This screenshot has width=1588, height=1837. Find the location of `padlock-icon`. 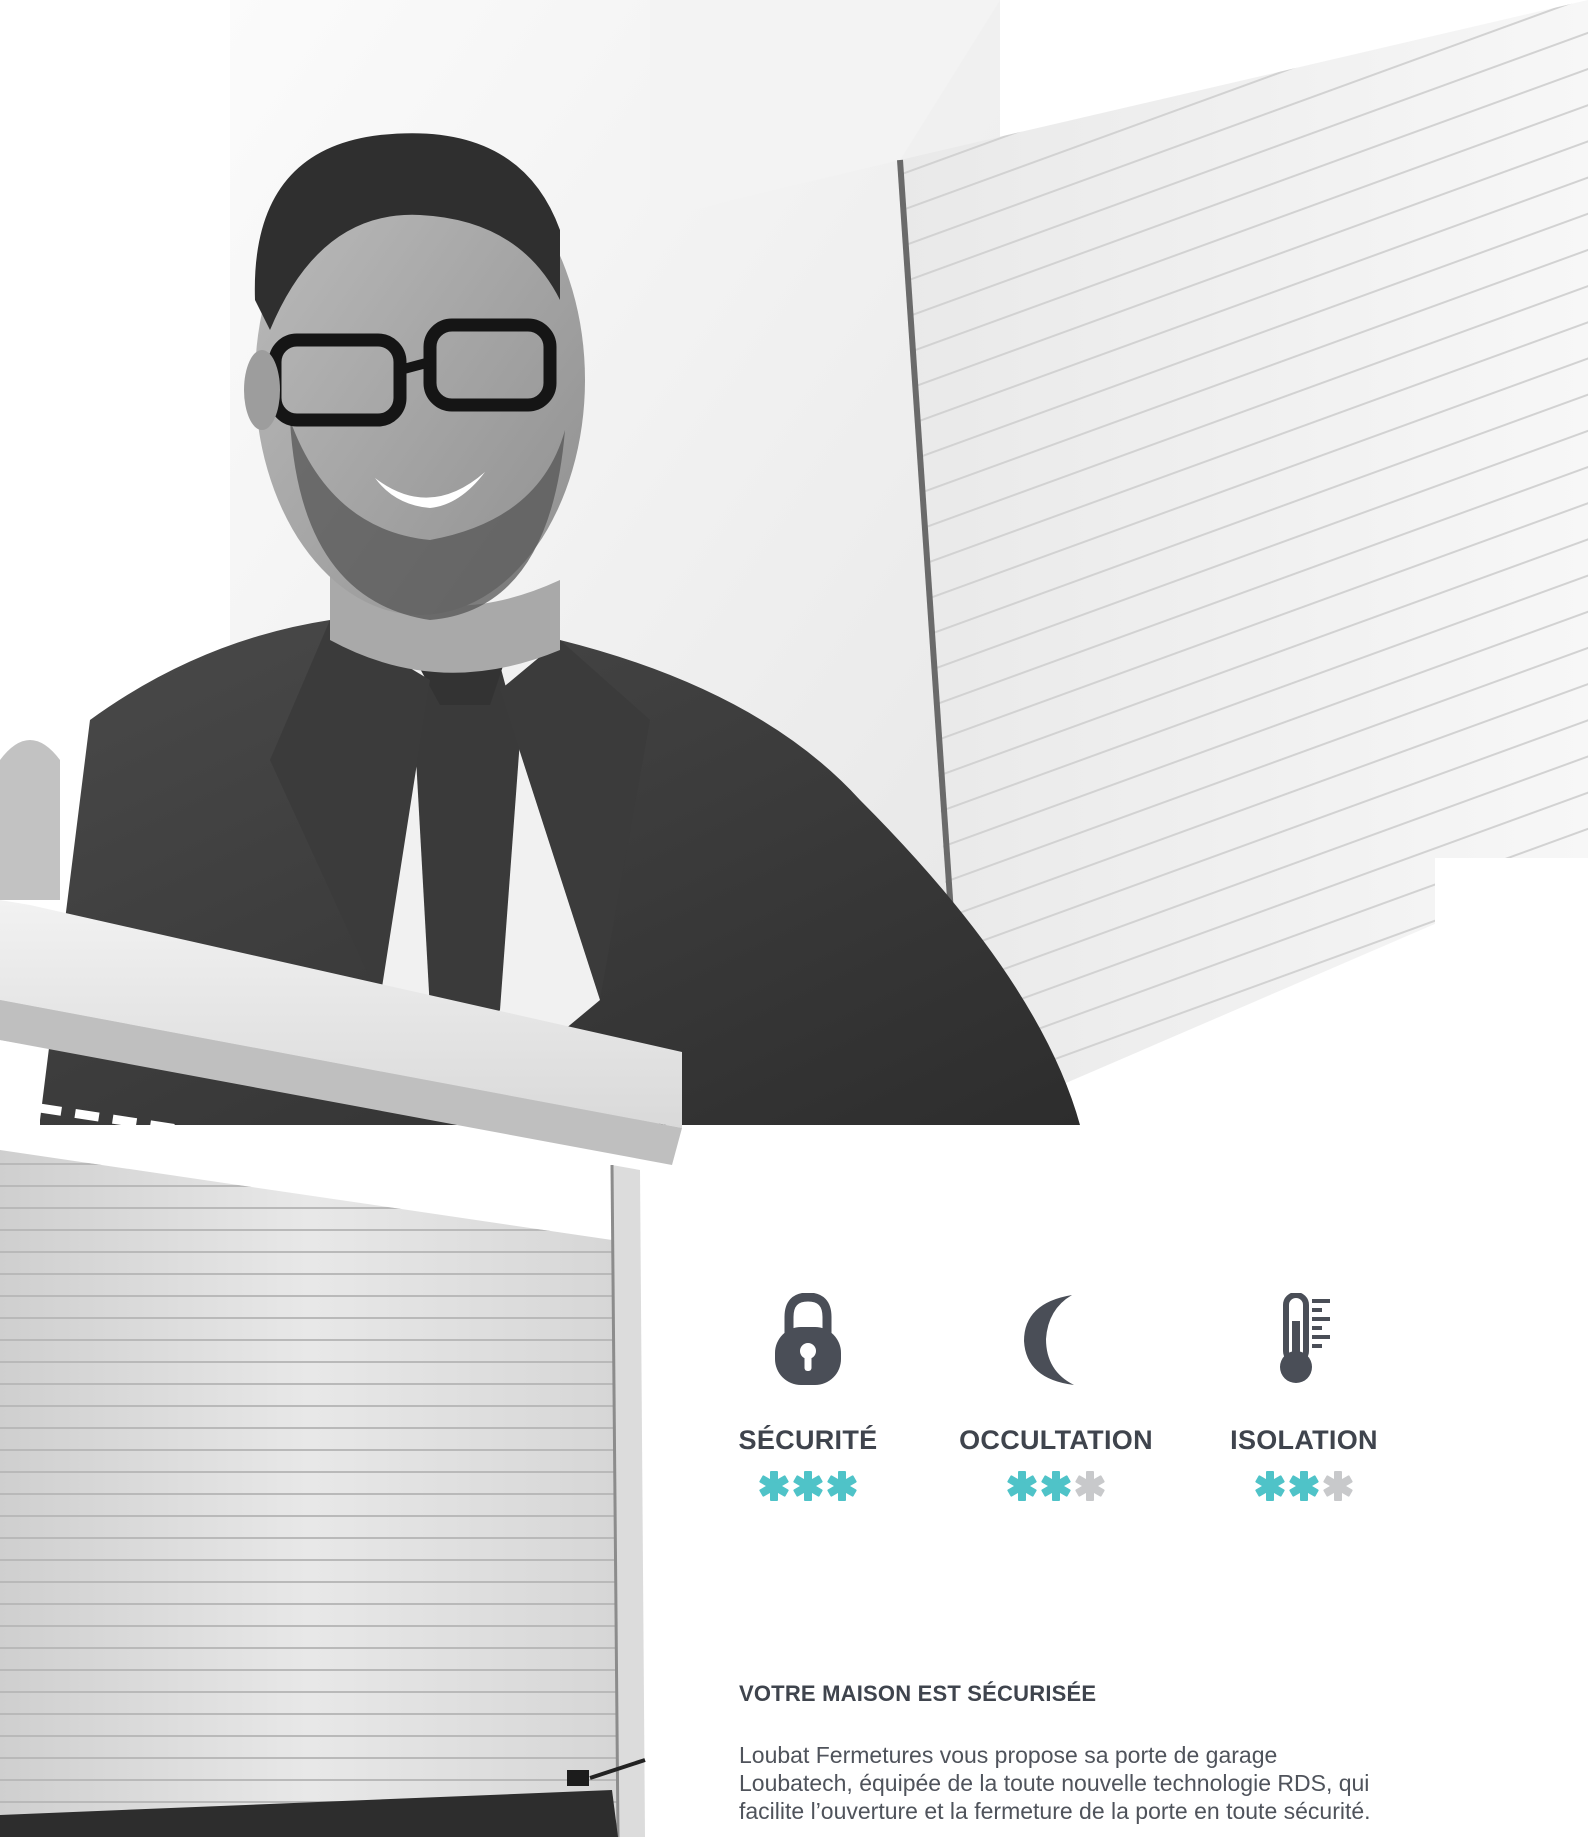

padlock-icon is located at coordinates (808, 1335).